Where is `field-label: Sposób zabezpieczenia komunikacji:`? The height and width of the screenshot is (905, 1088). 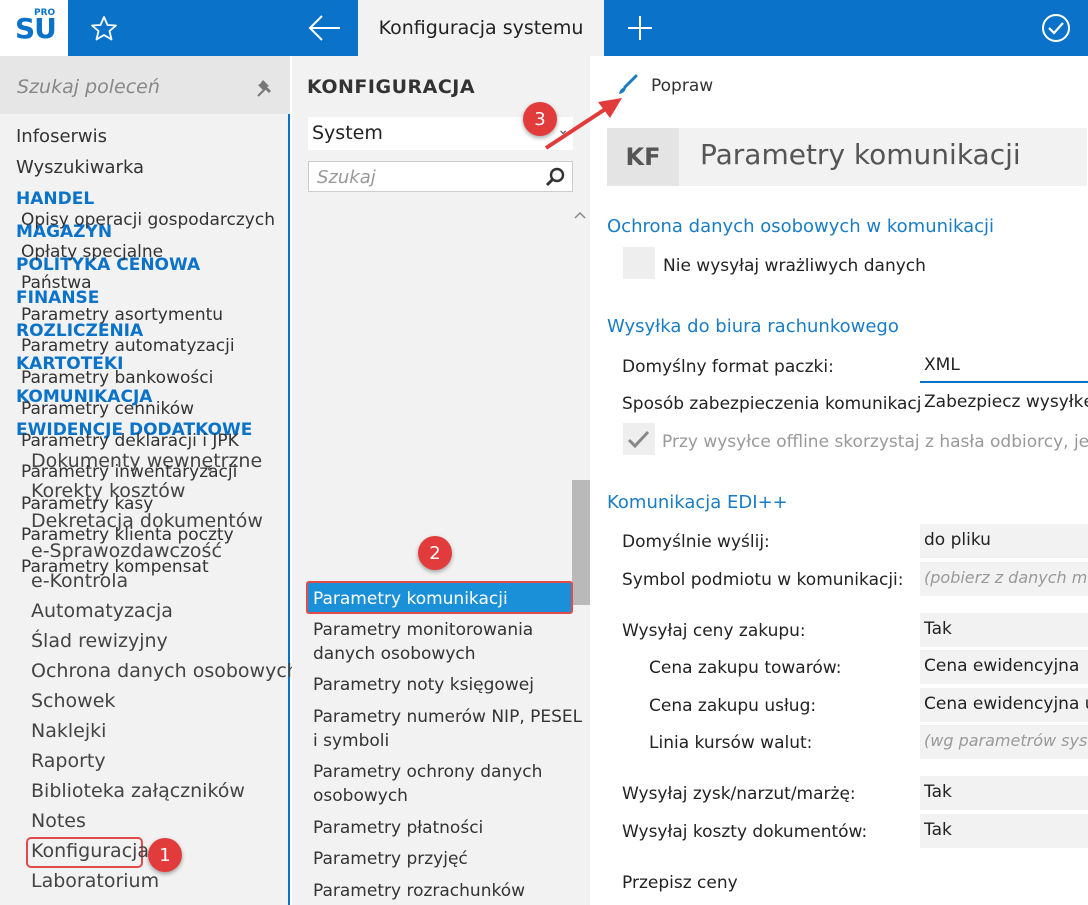 field-label: Sposób zabezpieczenia komunikacji: is located at coordinates (777, 404).